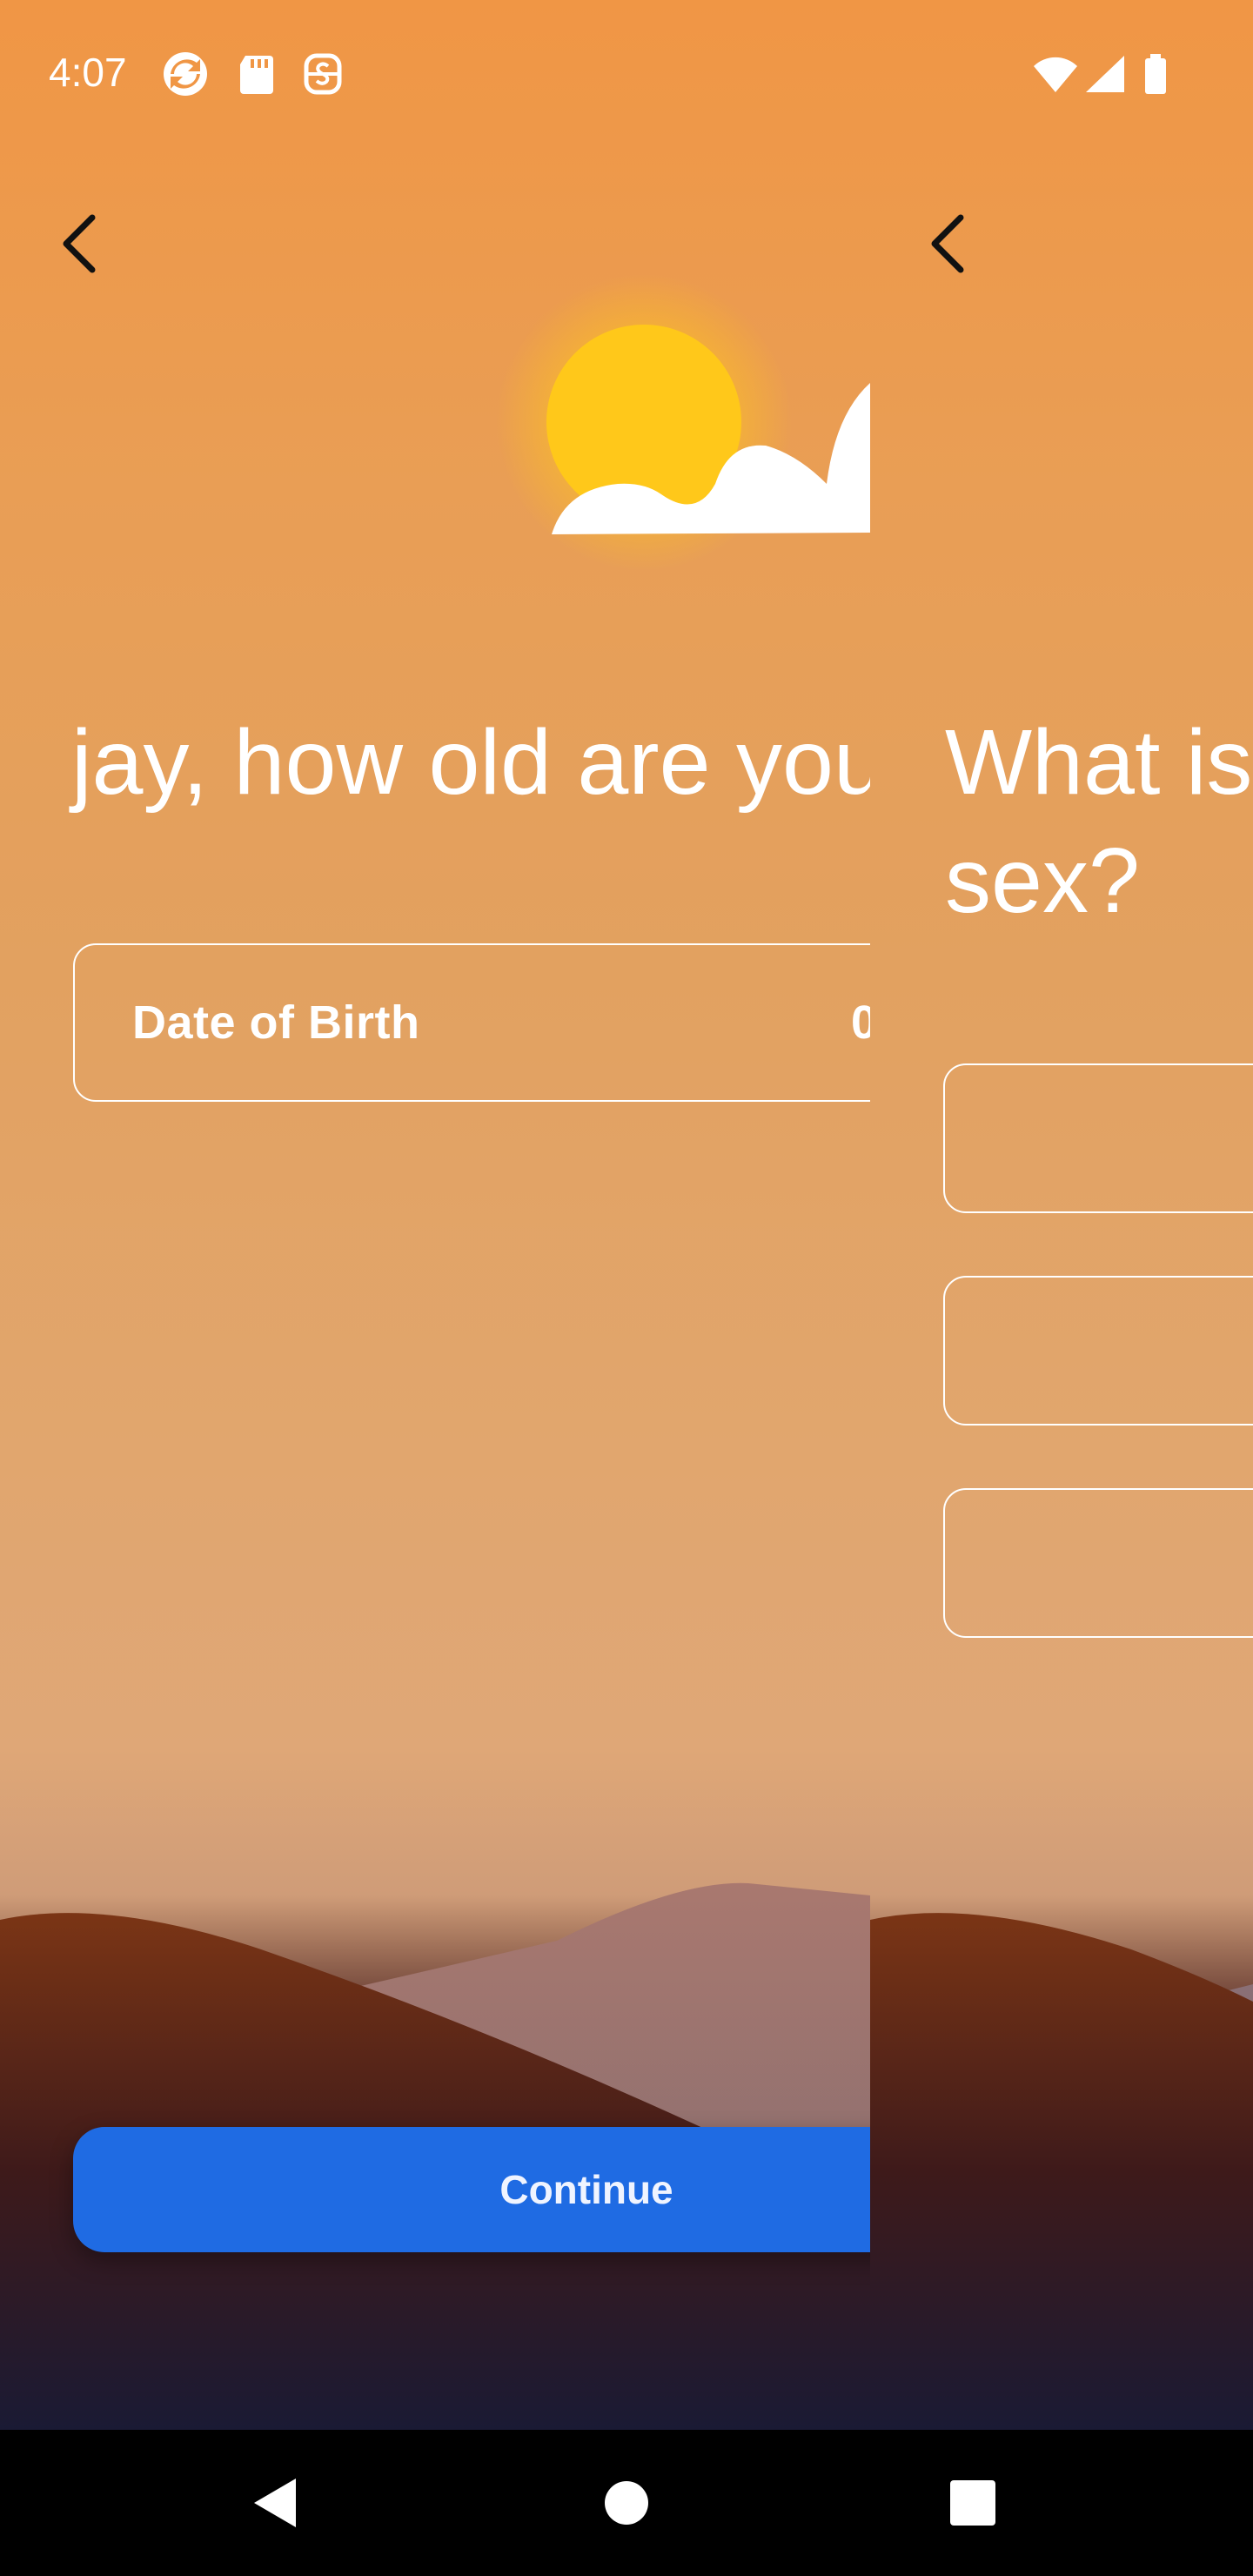 This screenshot has height=2576, width=1253. I want to click on age-question-title: jay, how old are you, so click(470, 762).